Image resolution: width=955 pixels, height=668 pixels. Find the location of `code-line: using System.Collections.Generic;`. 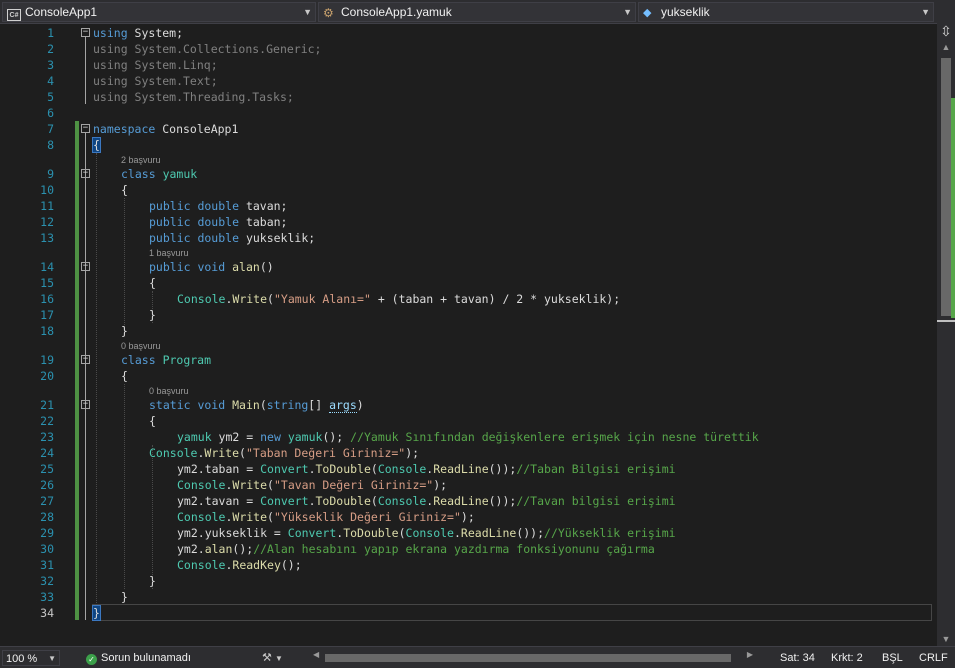

code-line: using System.Collections.Generic; is located at coordinates (207, 49).